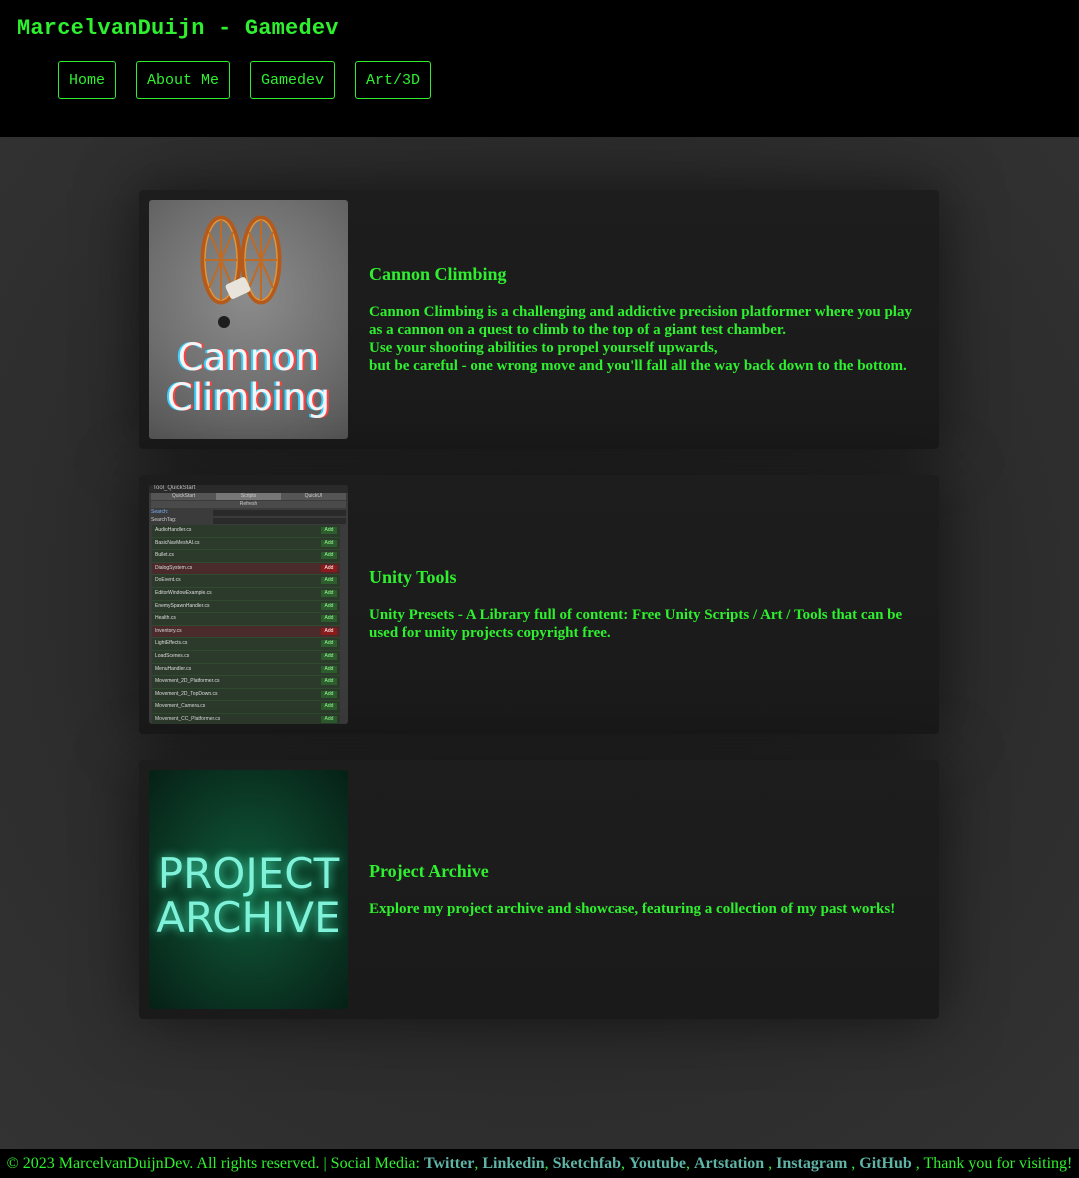  I want to click on tools-script-row: MenuHandler.cs Add, so click(246, 670).